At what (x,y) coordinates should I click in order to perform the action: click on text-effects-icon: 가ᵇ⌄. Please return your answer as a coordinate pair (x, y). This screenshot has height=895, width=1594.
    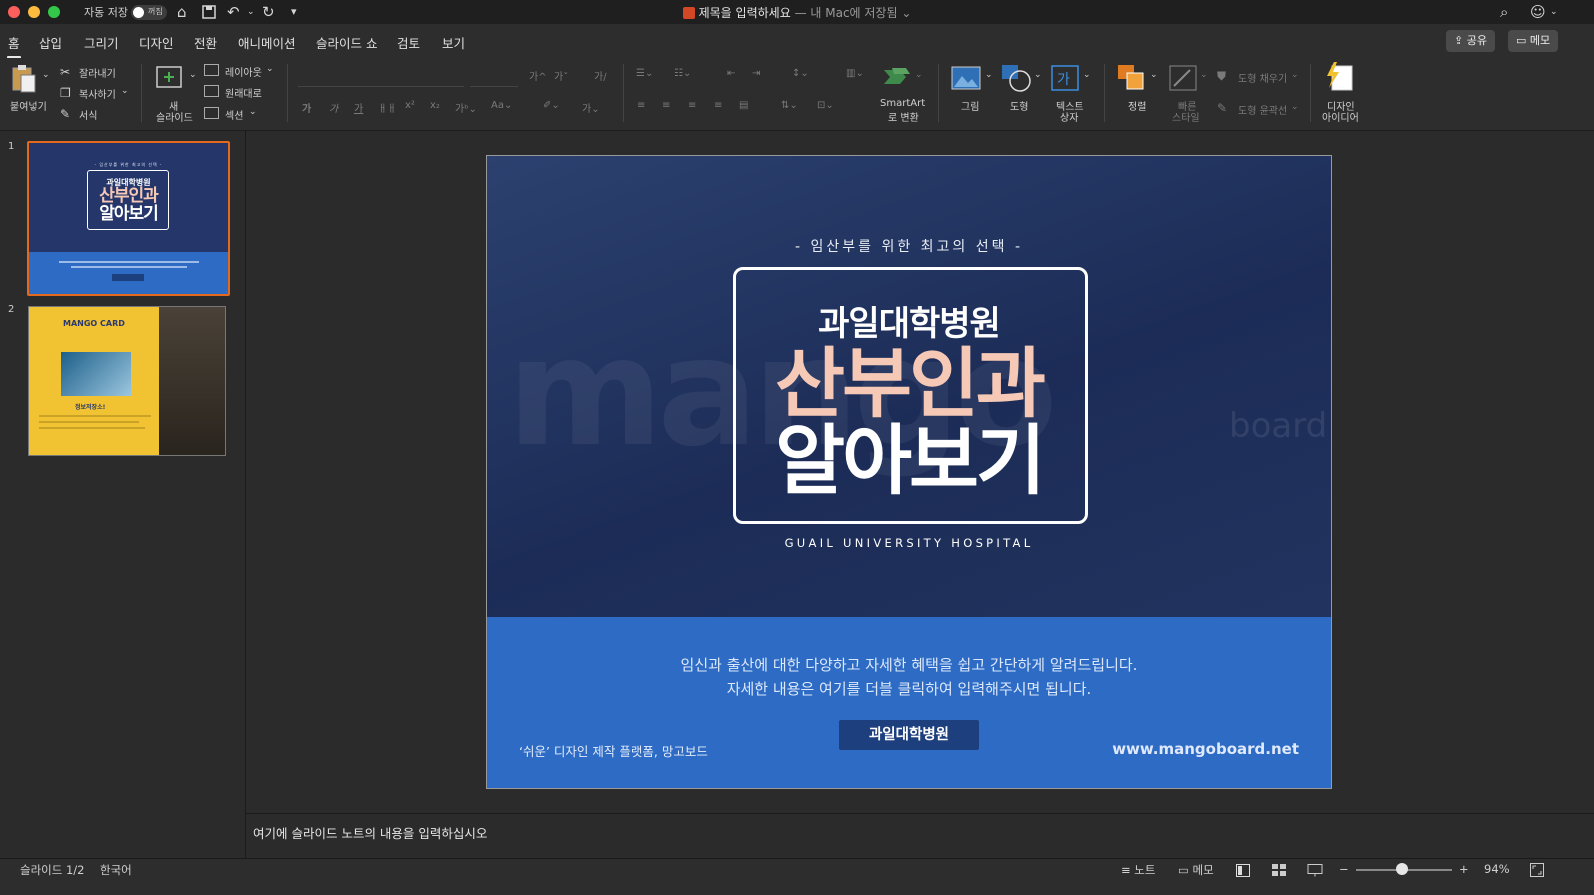
    Looking at the image, I should click on (466, 107).